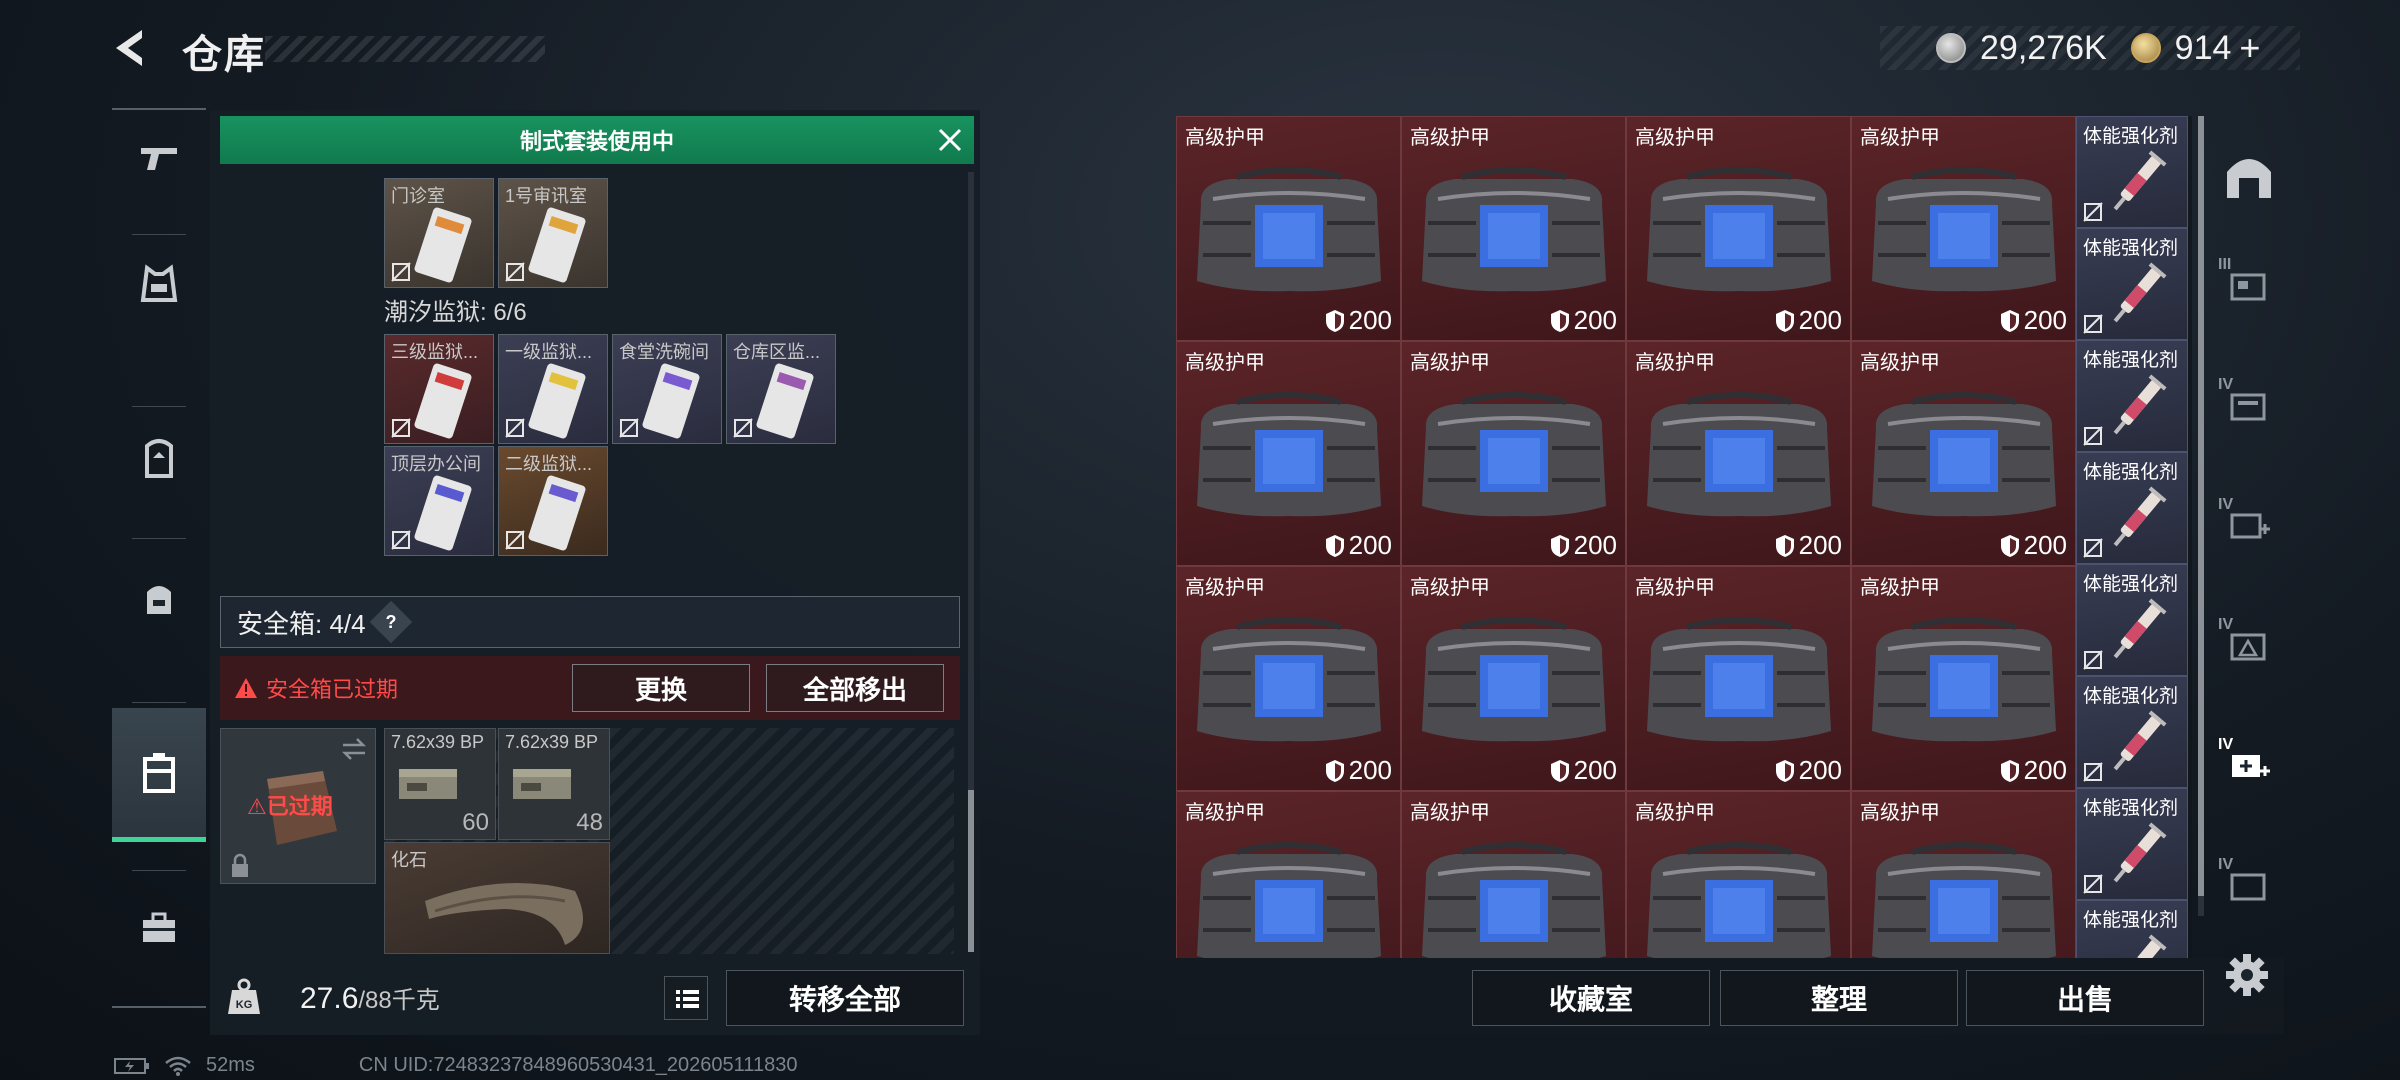 This screenshot has width=2400, height=1080. I want to click on sort-button: 整理, so click(1839, 998).